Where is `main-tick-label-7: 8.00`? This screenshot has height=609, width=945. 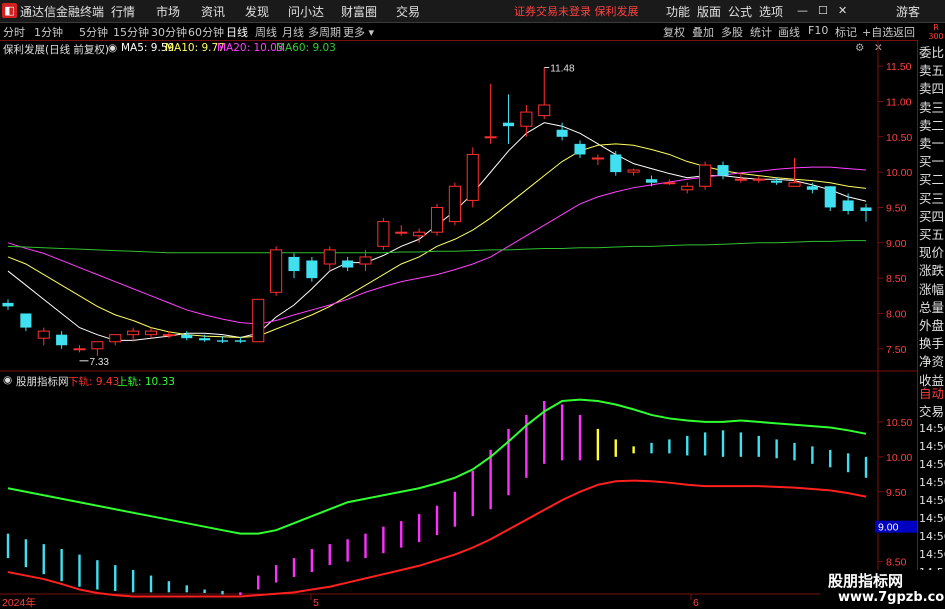 main-tick-label-7: 8.00 is located at coordinates (896, 314).